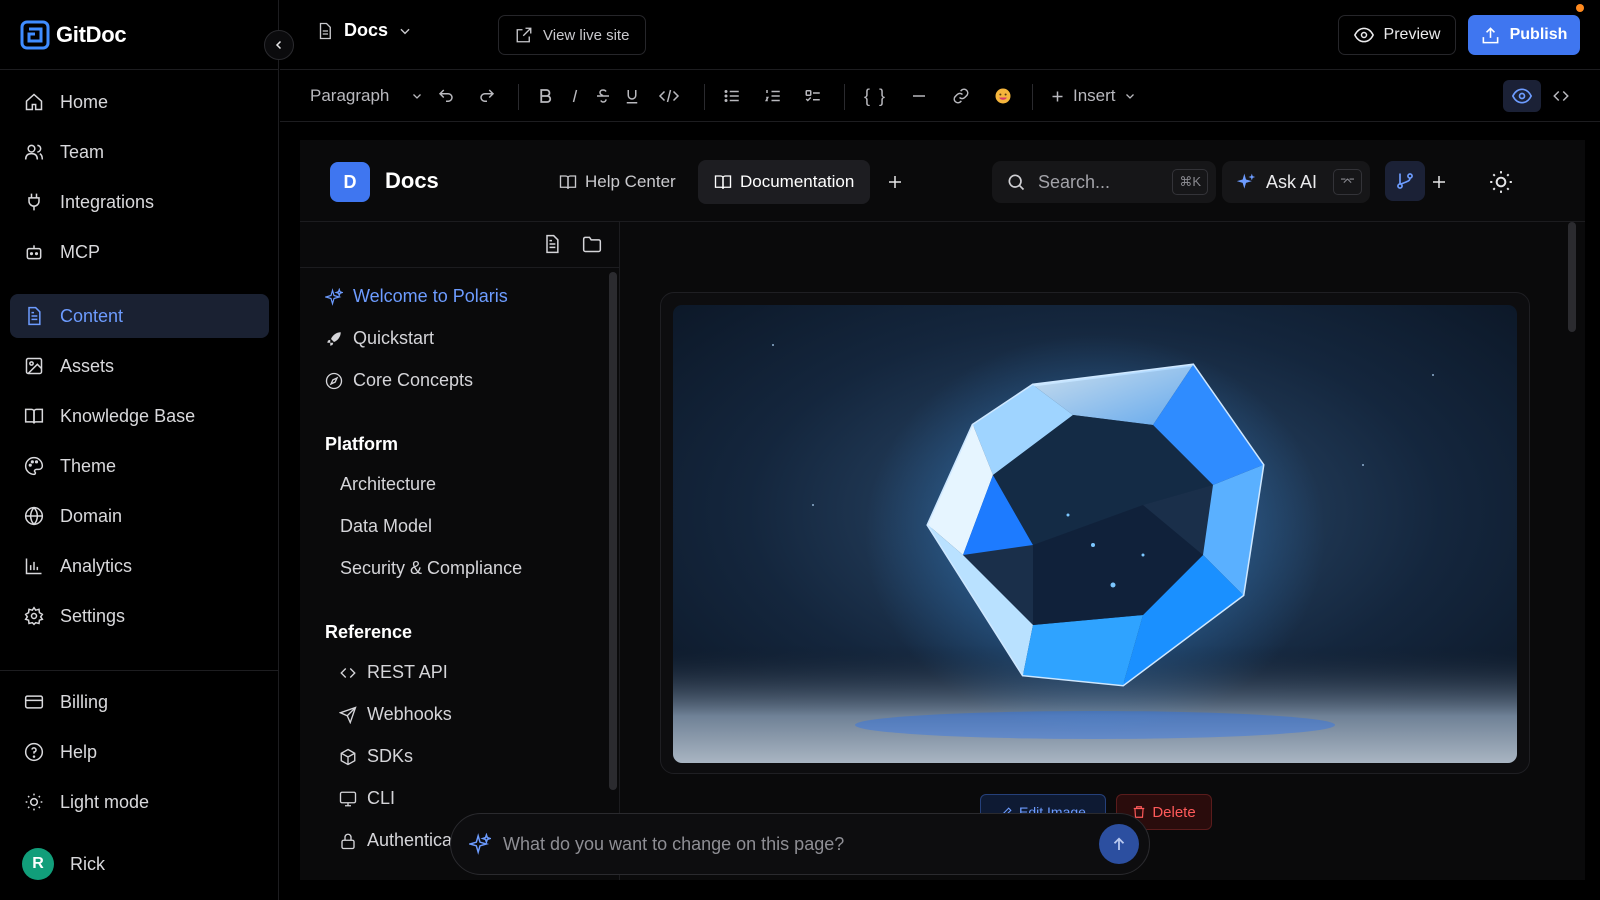 The height and width of the screenshot is (900, 1600). Describe the element at coordinates (1561, 96) in the screenshot. I see `source-mode-toggle` at that location.